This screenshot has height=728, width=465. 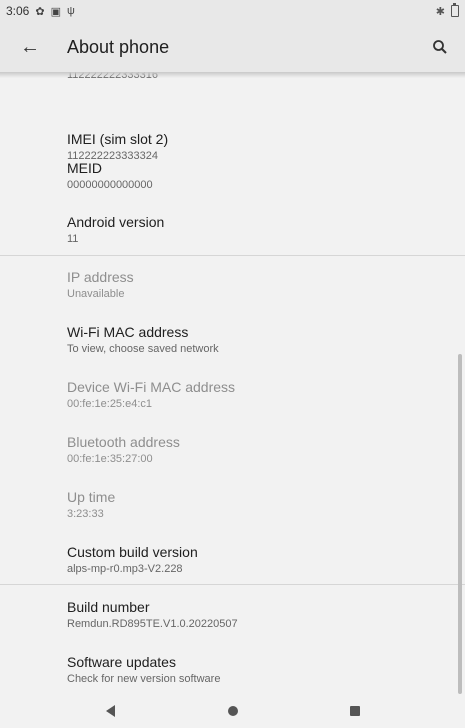 I want to click on item-title: Wi-Fi MAC address, so click(x=128, y=332).